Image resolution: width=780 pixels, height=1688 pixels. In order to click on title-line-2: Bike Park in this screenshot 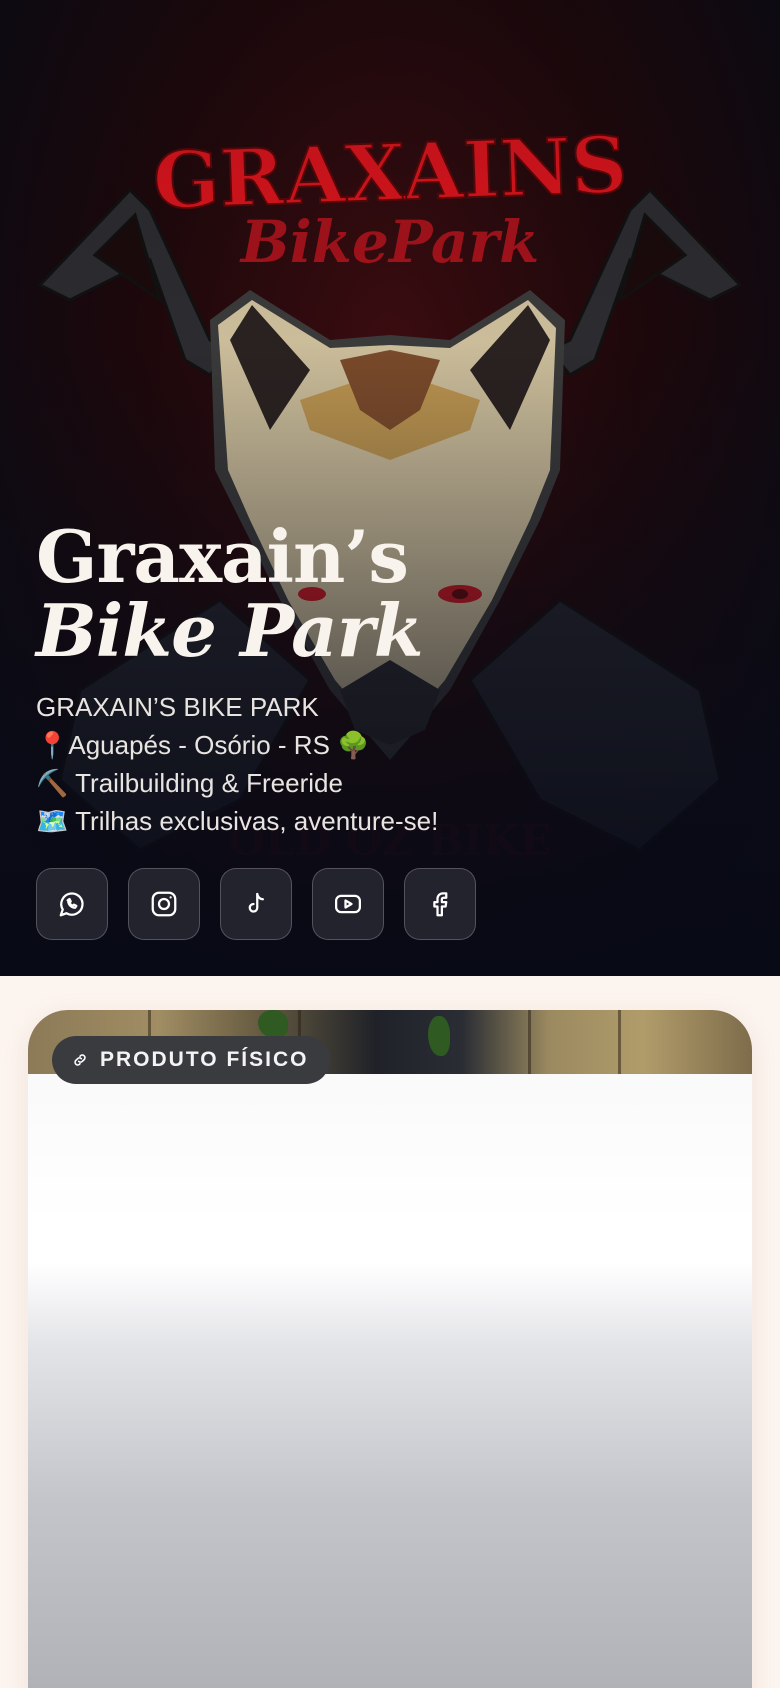, I will do `click(230, 630)`.